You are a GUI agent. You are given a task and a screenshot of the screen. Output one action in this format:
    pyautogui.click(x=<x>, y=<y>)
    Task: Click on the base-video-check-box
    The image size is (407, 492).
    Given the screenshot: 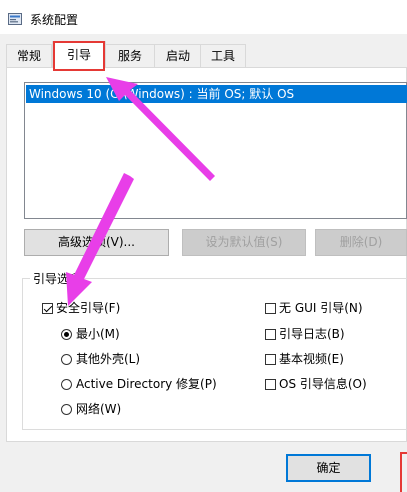 What is the action you would take?
    pyautogui.click(x=270, y=359)
    